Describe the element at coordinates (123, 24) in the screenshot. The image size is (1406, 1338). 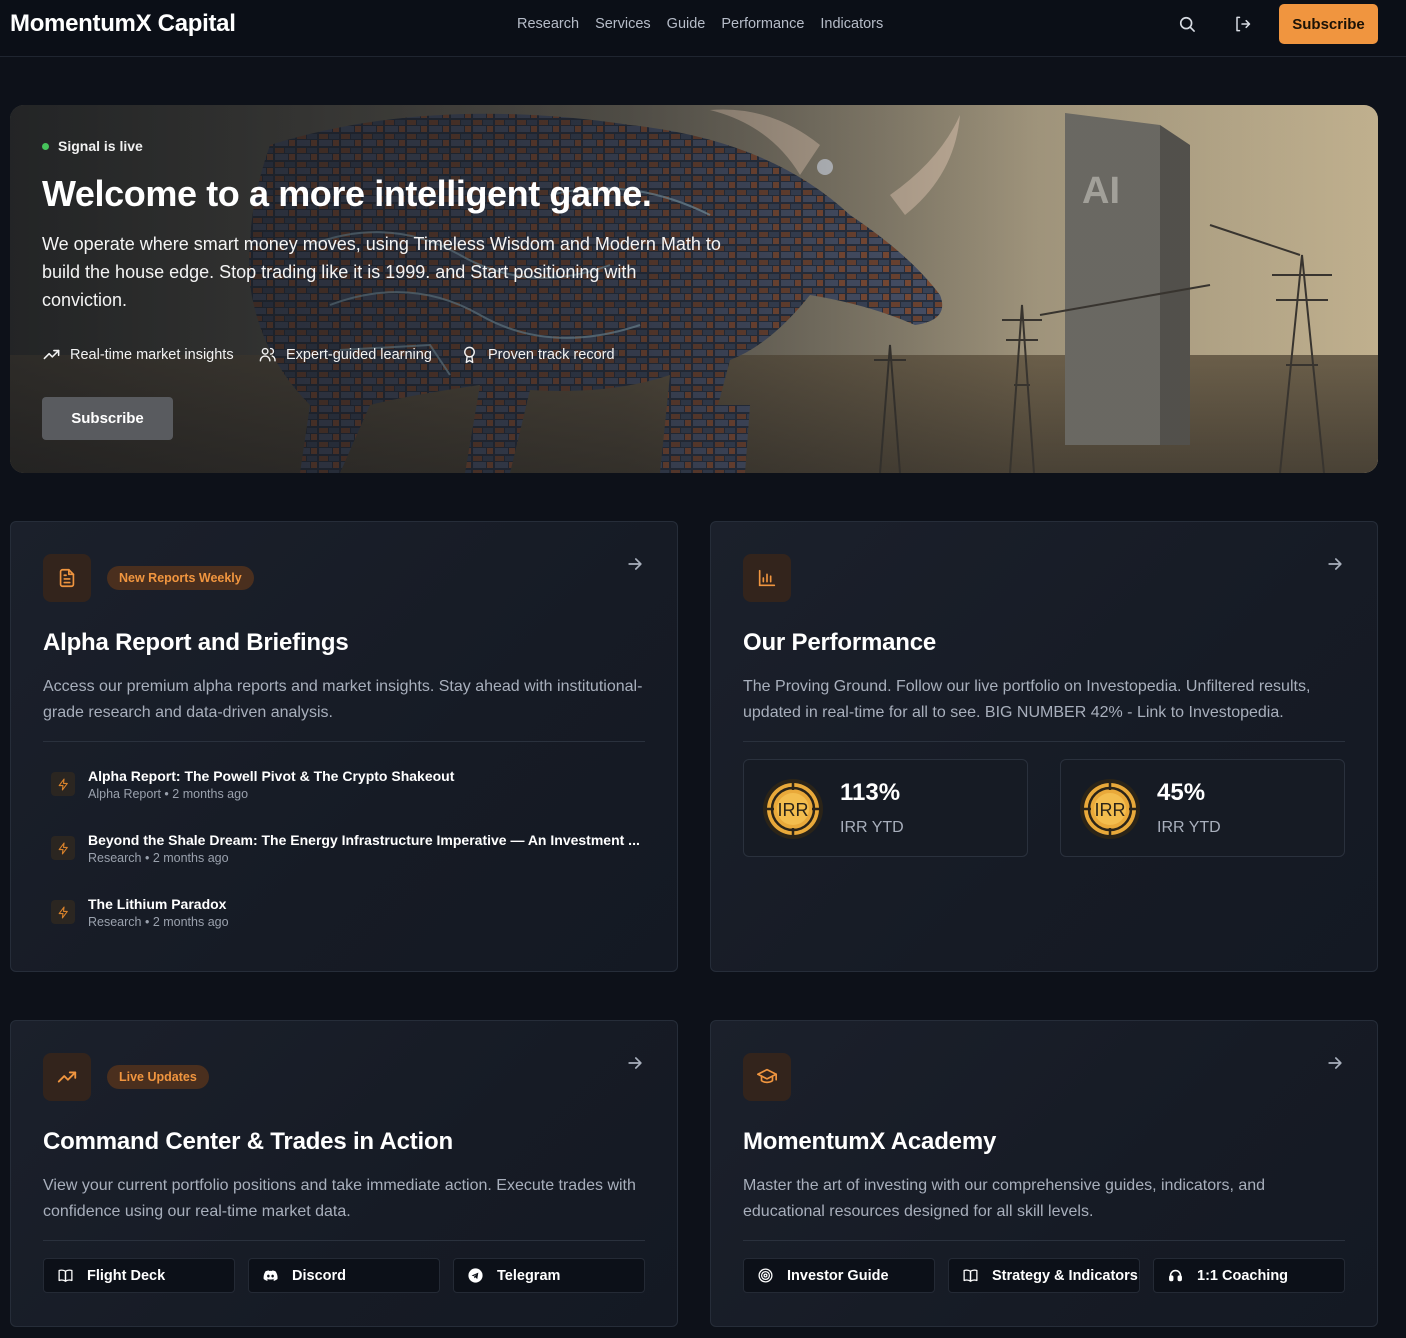
I see `brand-logo: MomentumX Capital` at that location.